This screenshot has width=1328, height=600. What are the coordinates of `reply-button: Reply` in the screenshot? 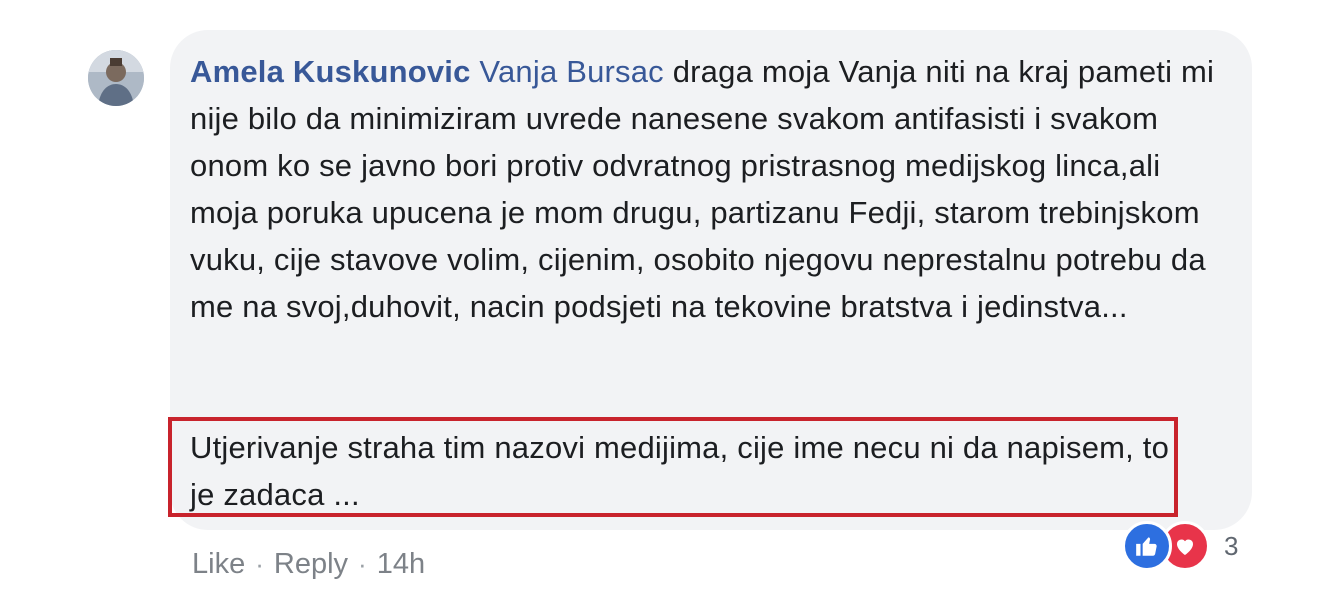 It's located at (311, 564).